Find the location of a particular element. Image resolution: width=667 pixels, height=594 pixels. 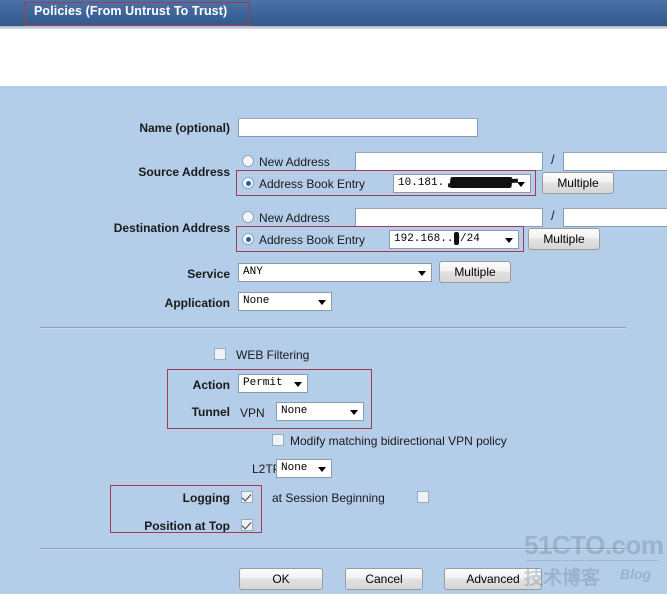

source-address-book-entry-label: Address Book Entry is located at coordinates (312, 184).